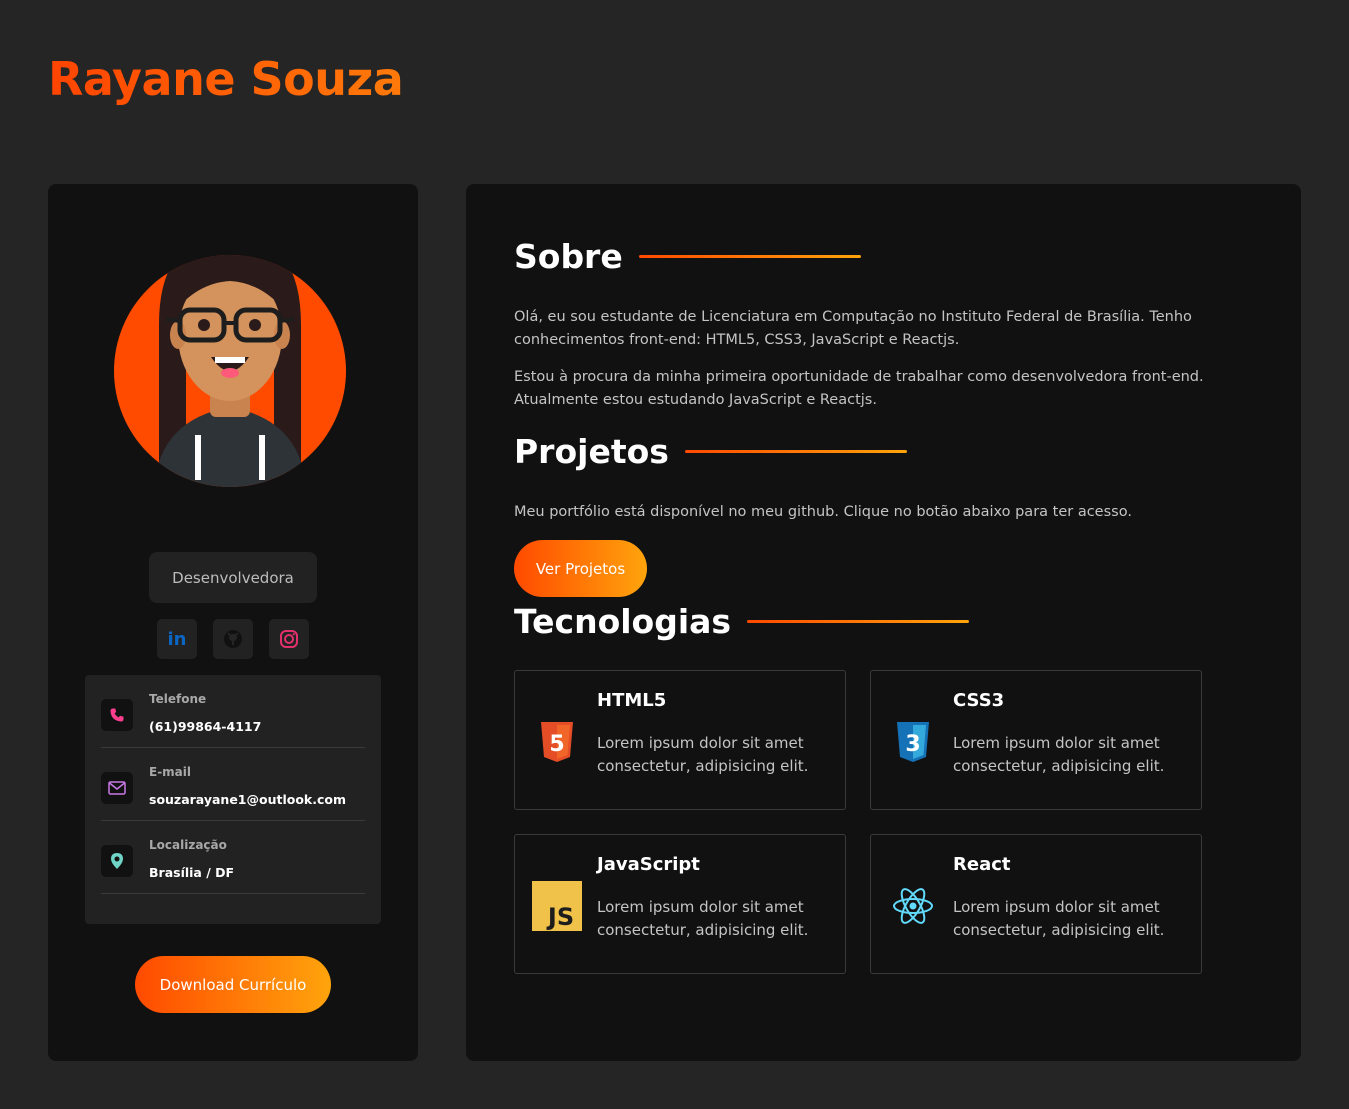 Image resolution: width=1349 pixels, height=1109 pixels. What do you see at coordinates (233, 711) in the screenshot?
I see `contact-phone: Telefone (61)99864-4117` at bounding box center [233, 711].